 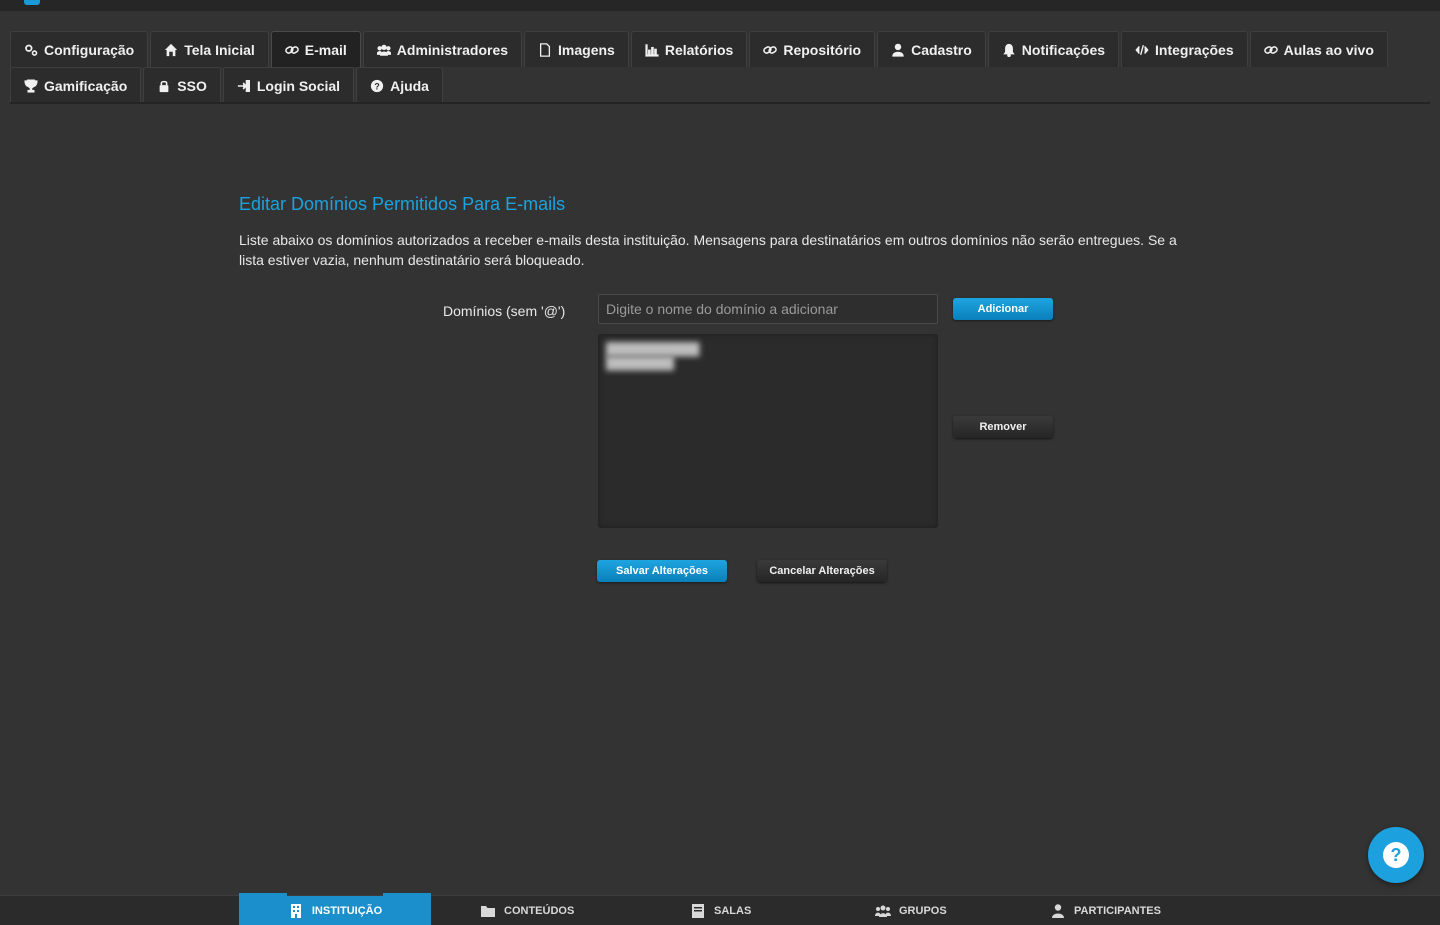 I want to click on folder-icon, so click(x=488, y=911).